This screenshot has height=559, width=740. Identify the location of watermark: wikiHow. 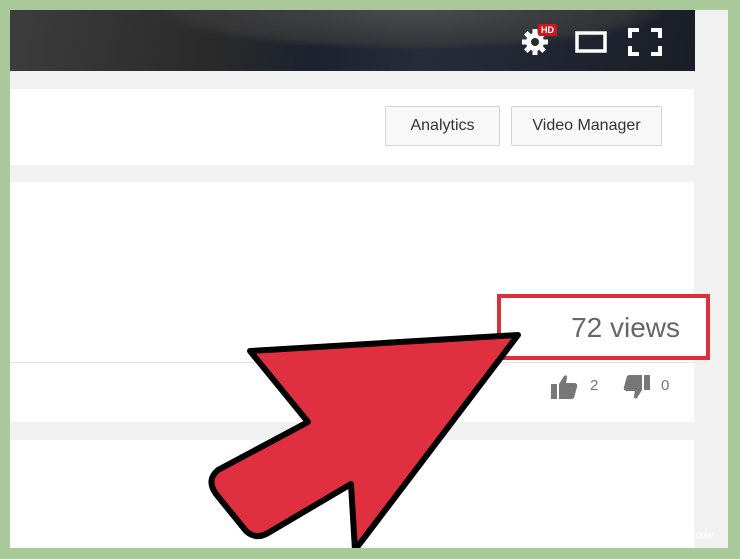
(685, 535).